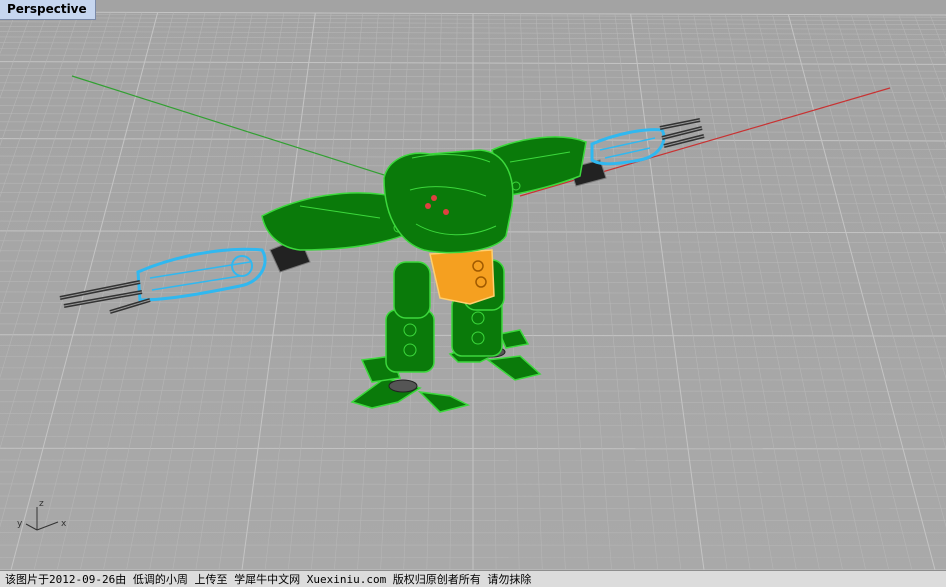 This screenshot has height=587, width=946. What do you see at coordinates (42, 515) in the screenshot?
I see `axis-widget: z x y` at bounding box center [42, 515].